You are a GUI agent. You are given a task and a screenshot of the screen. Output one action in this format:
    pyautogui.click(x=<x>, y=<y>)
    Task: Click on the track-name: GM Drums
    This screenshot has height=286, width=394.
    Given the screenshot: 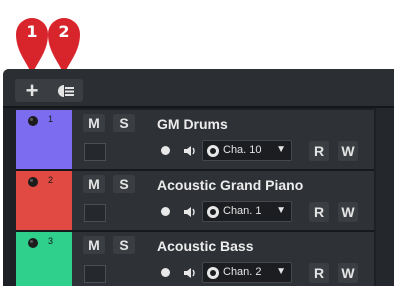 What is the action you would take?
    pyautogui.click(x=192, y=124)
    